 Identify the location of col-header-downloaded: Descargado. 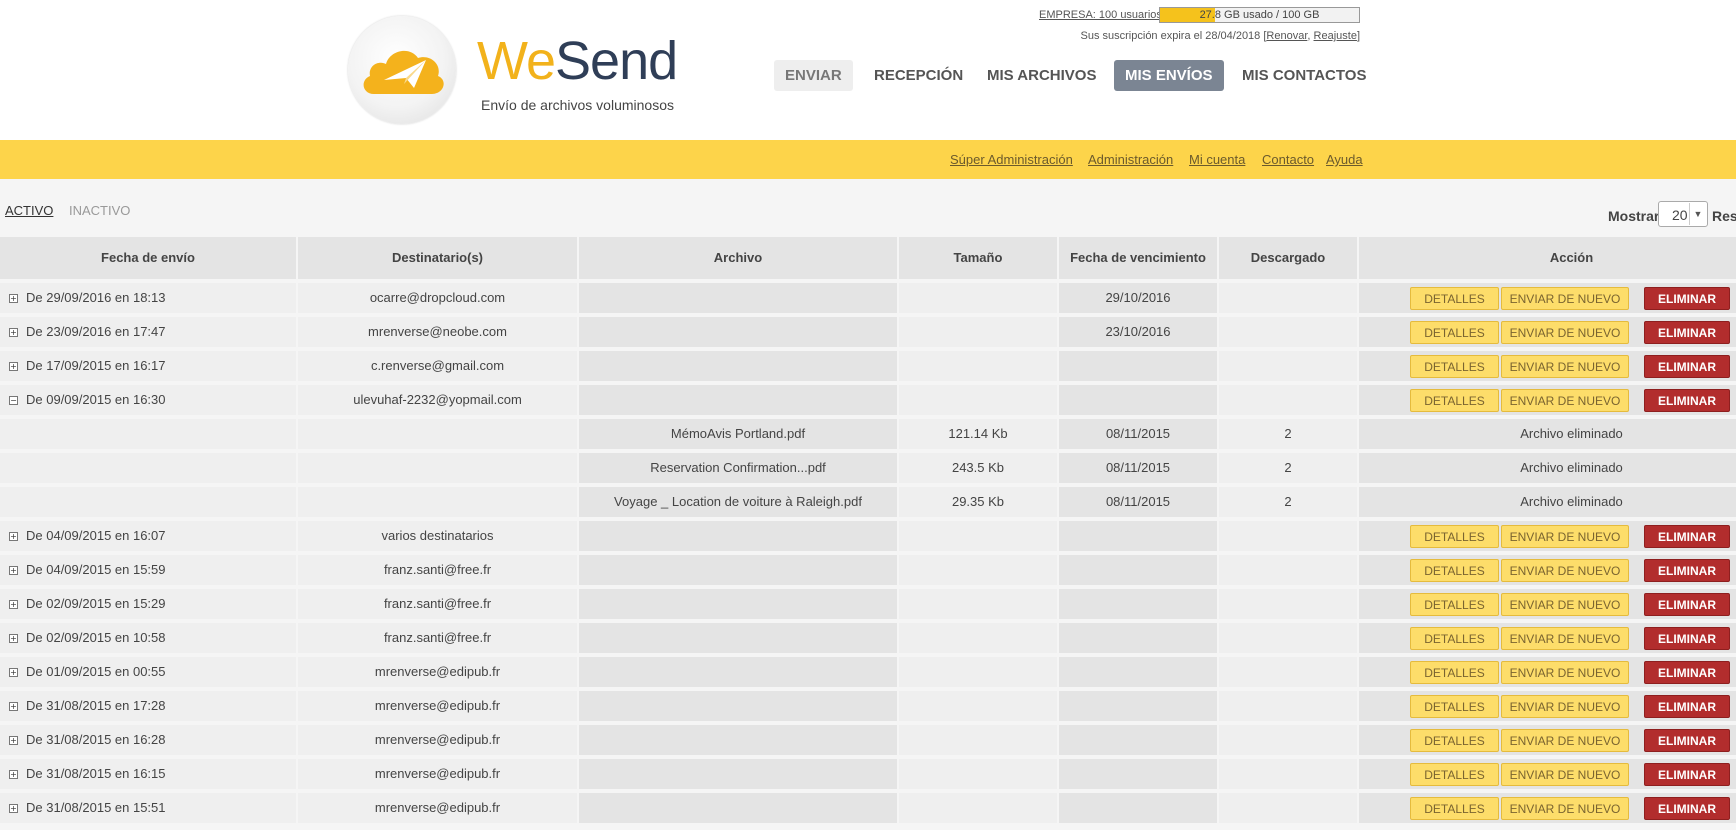
(1288, 258).